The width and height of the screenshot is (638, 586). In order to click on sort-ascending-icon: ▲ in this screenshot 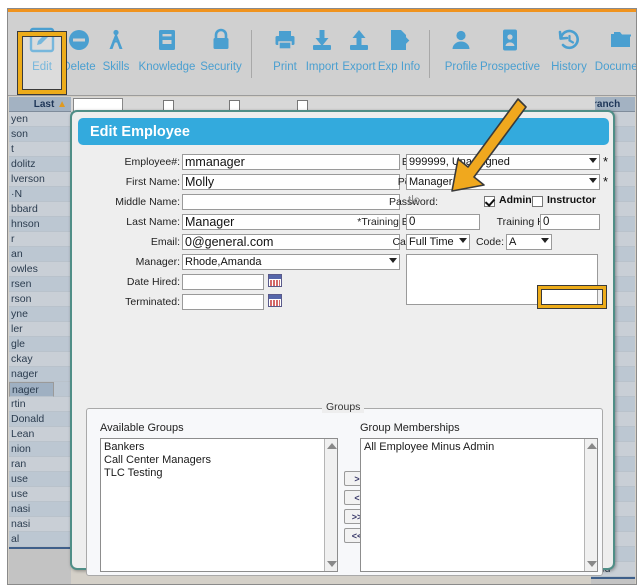, I will do `click(62, 104)`.